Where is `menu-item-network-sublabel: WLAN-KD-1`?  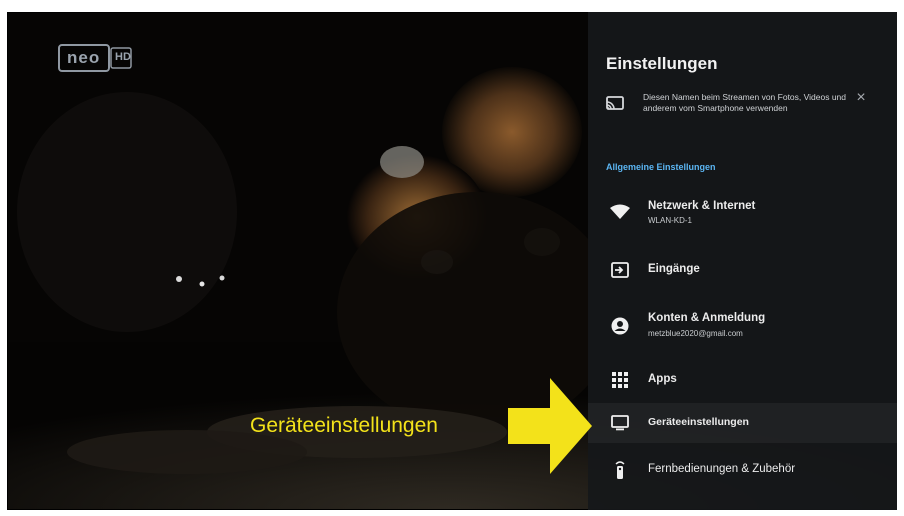
menu-item-network-sublabel: WLAN-KD-1 is located at coordinates (670, 220).